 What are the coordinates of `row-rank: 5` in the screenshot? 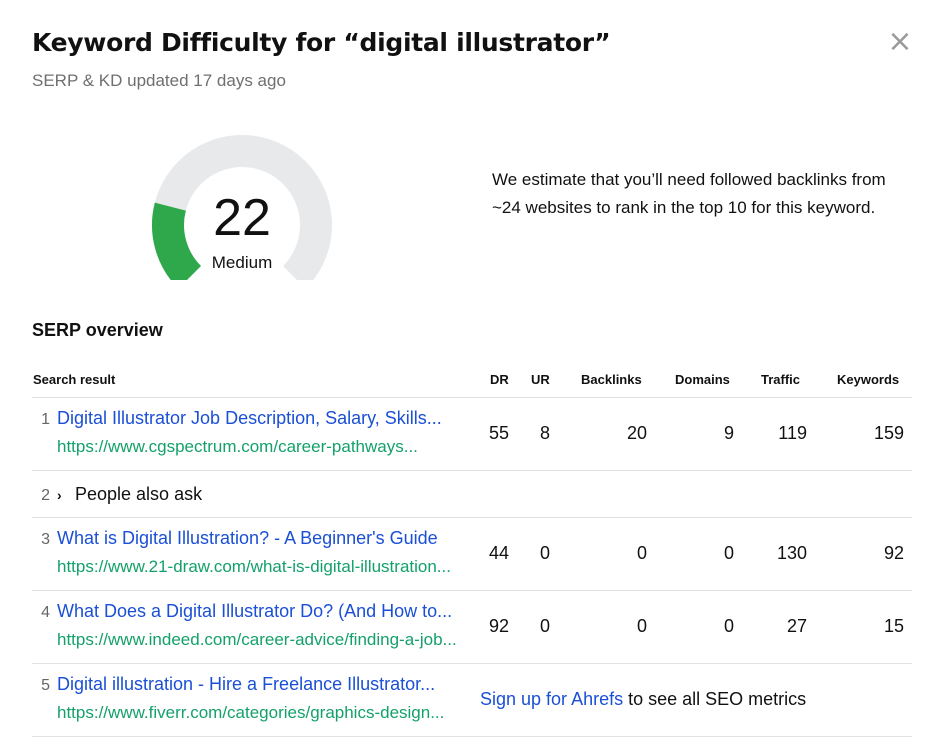 It's located at (45, 685).